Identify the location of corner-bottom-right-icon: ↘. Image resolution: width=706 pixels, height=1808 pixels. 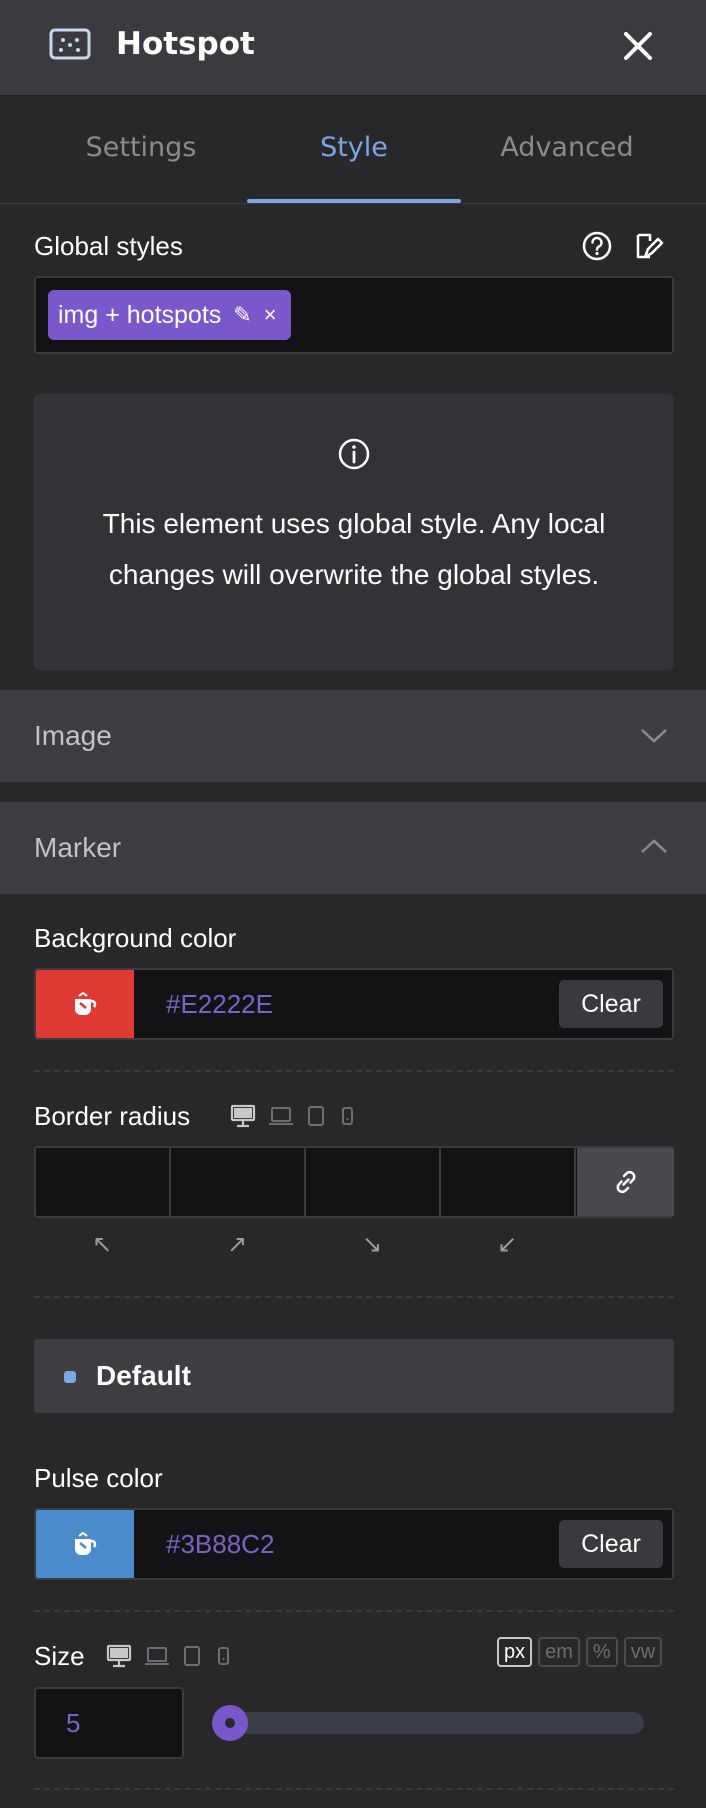
(372, 1244).